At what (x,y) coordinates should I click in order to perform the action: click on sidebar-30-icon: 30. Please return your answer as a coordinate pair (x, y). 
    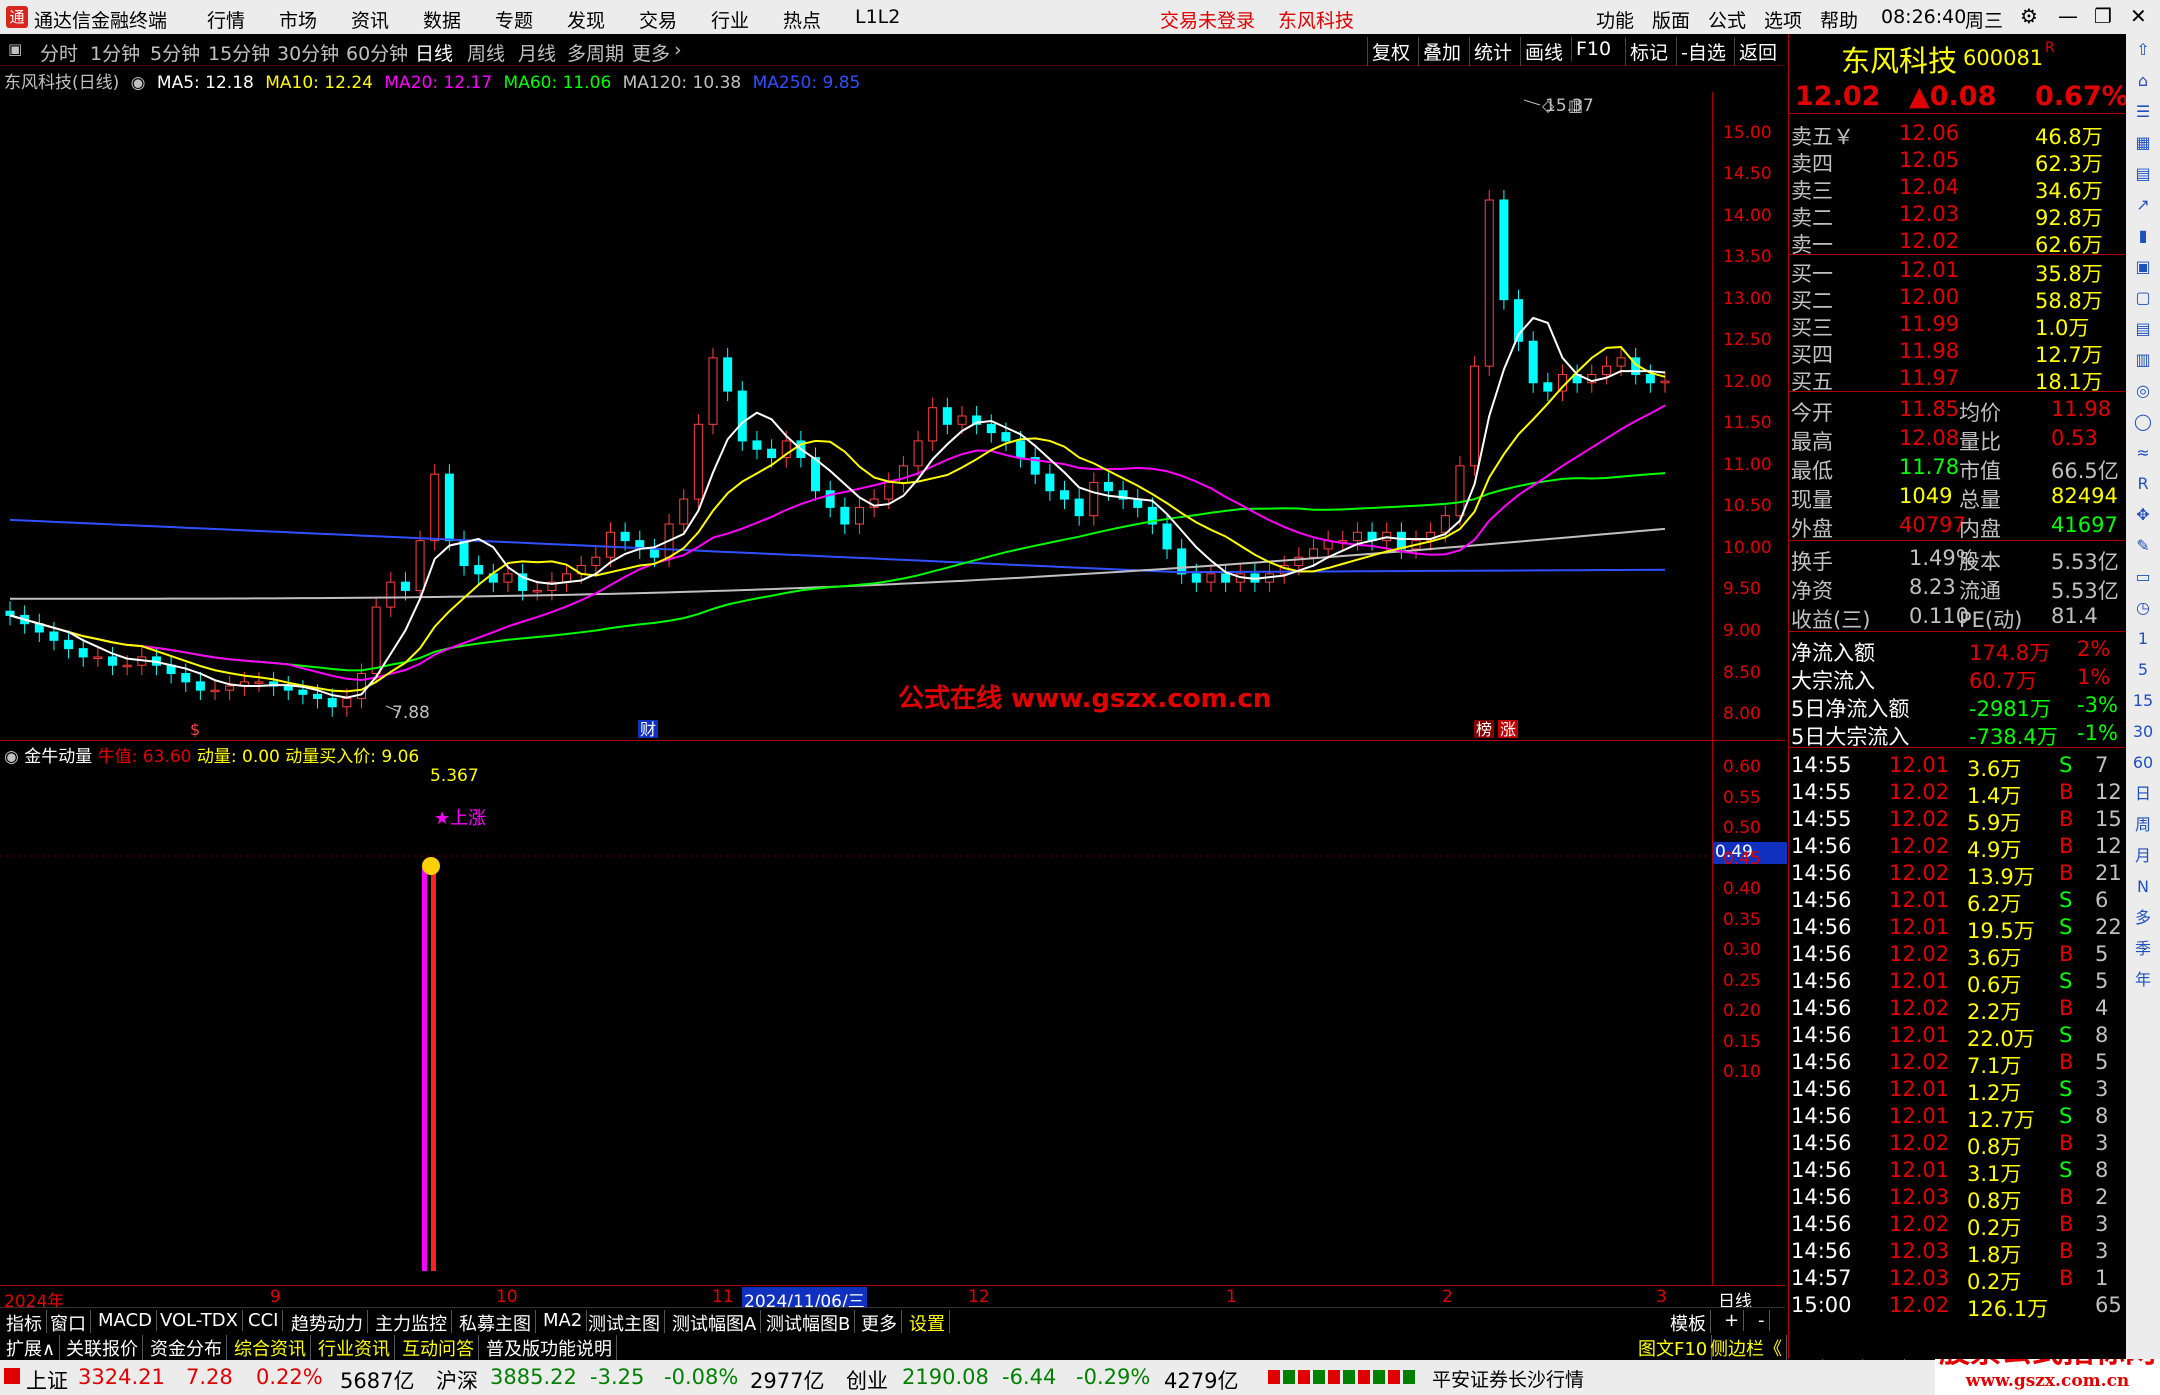
    Looking at the image, I should click on (2143, 731).